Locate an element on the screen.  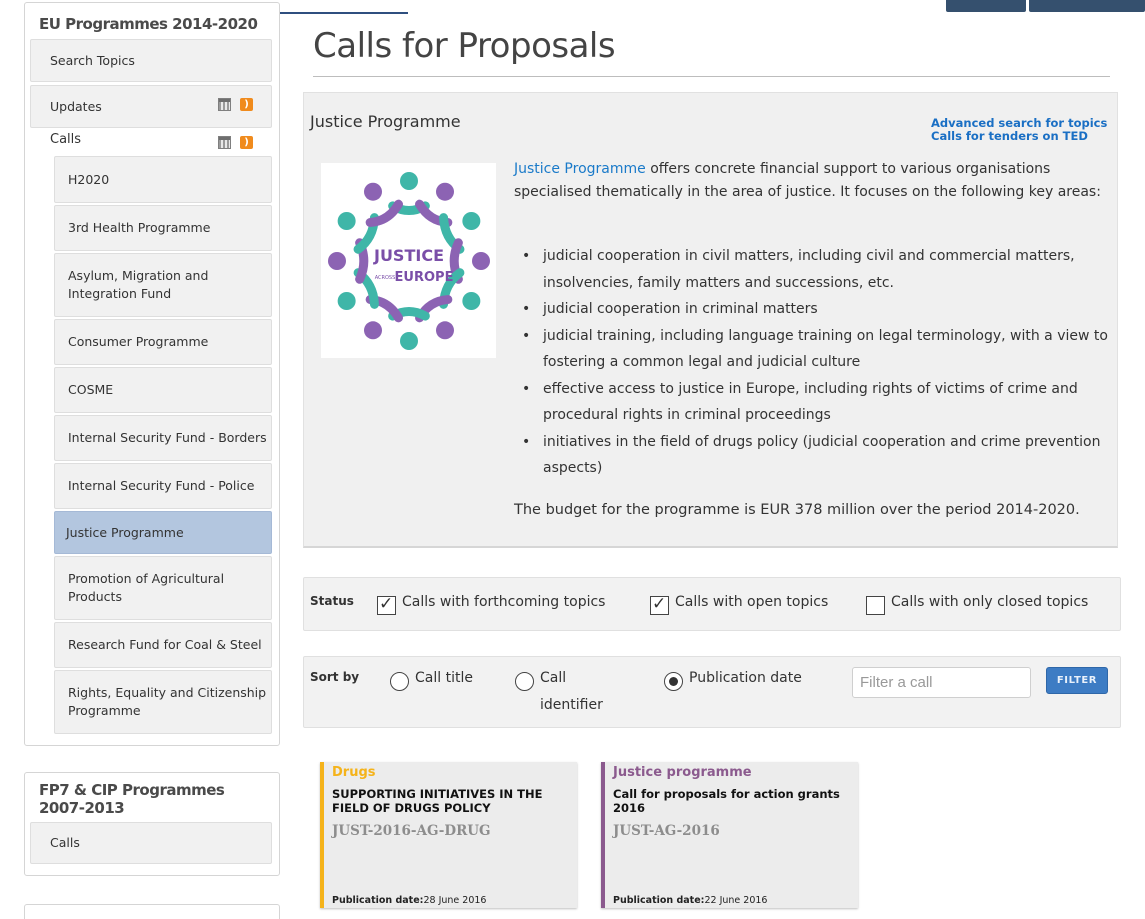
tenders-on-ted-link: Calls for tenders on TED is located at coordinates (1019, 136).